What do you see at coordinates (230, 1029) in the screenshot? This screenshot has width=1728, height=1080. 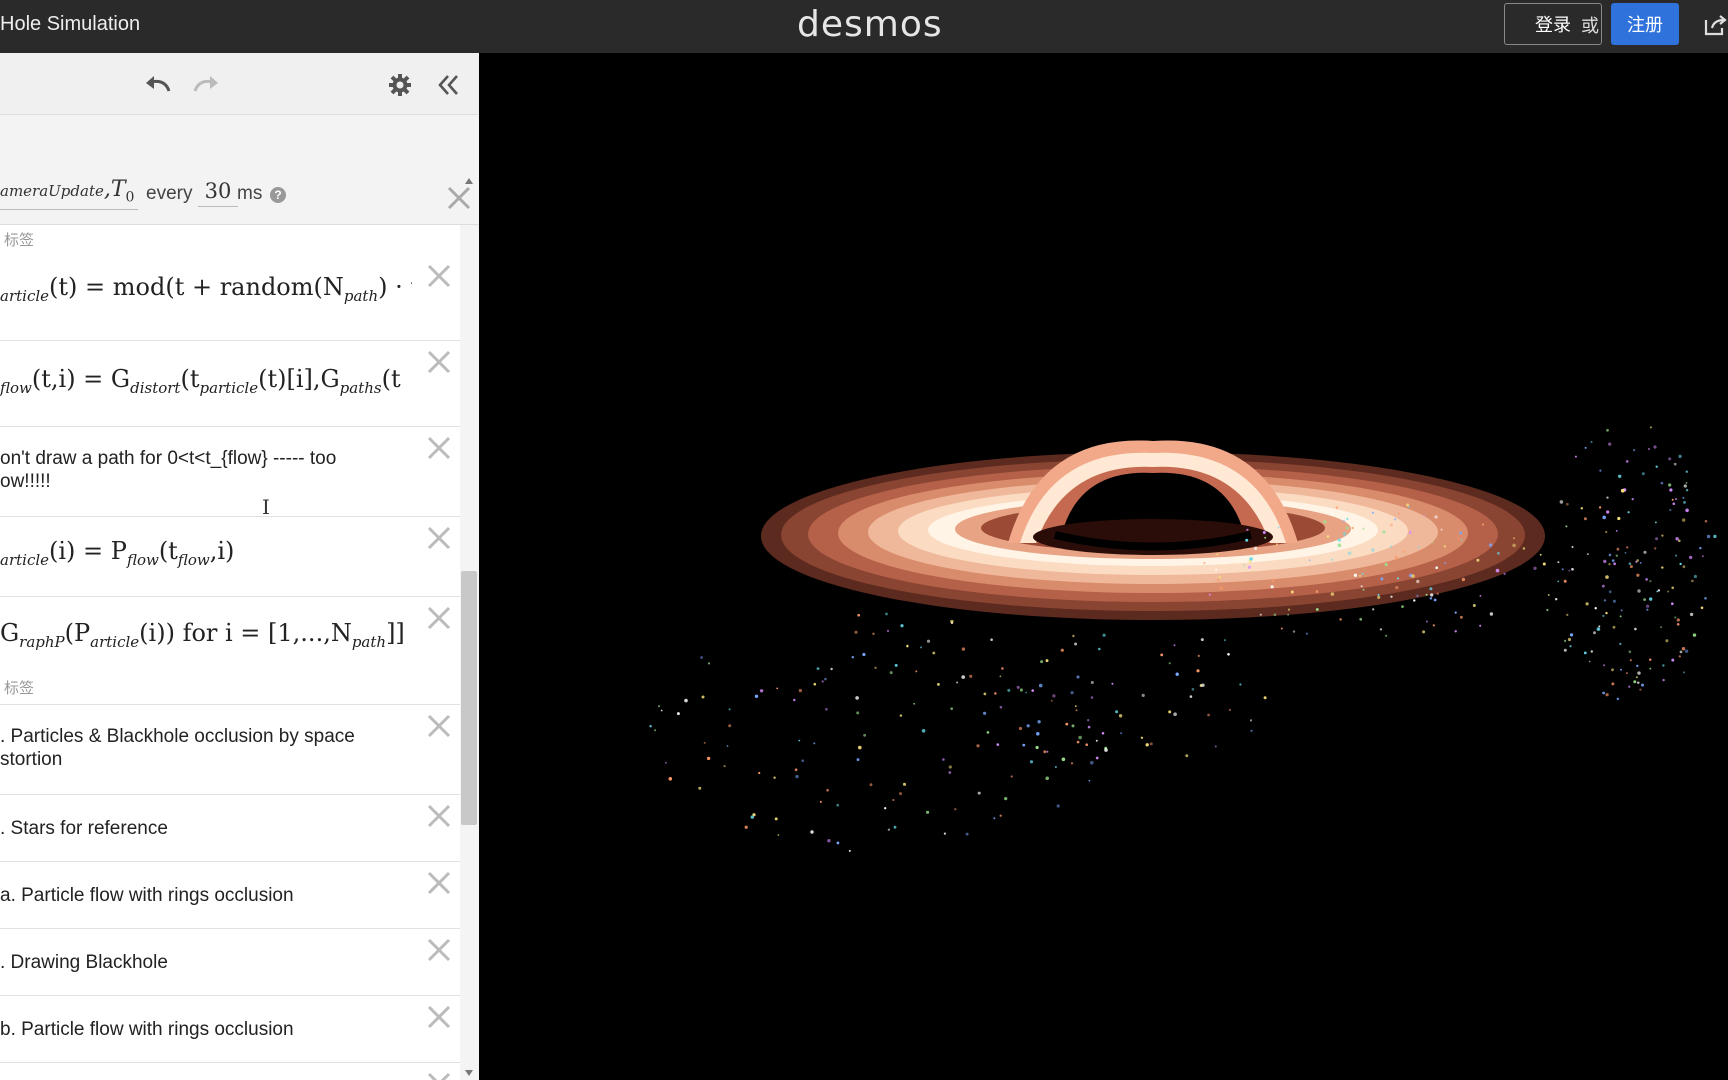 I see `folder-row: b. Particle flow with rings occlusion` at bounding box center [230, 1029].